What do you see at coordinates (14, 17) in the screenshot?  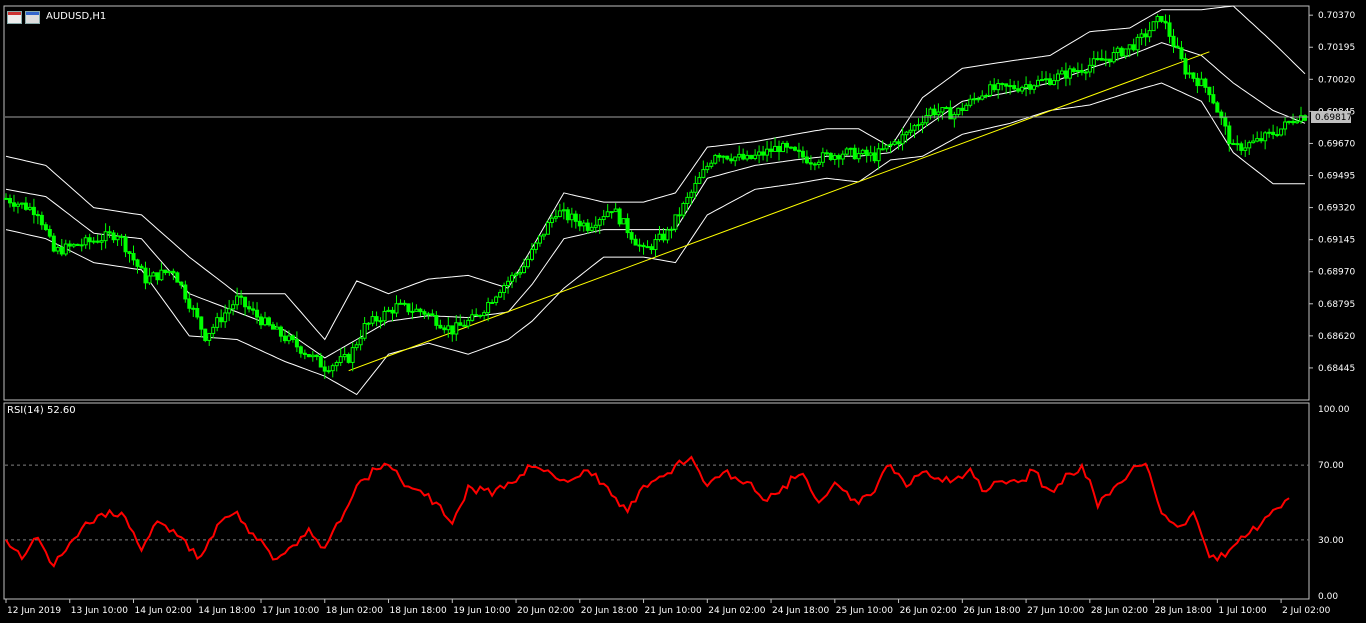 I see `chart-window-icon` at bounding box center [14, 17].